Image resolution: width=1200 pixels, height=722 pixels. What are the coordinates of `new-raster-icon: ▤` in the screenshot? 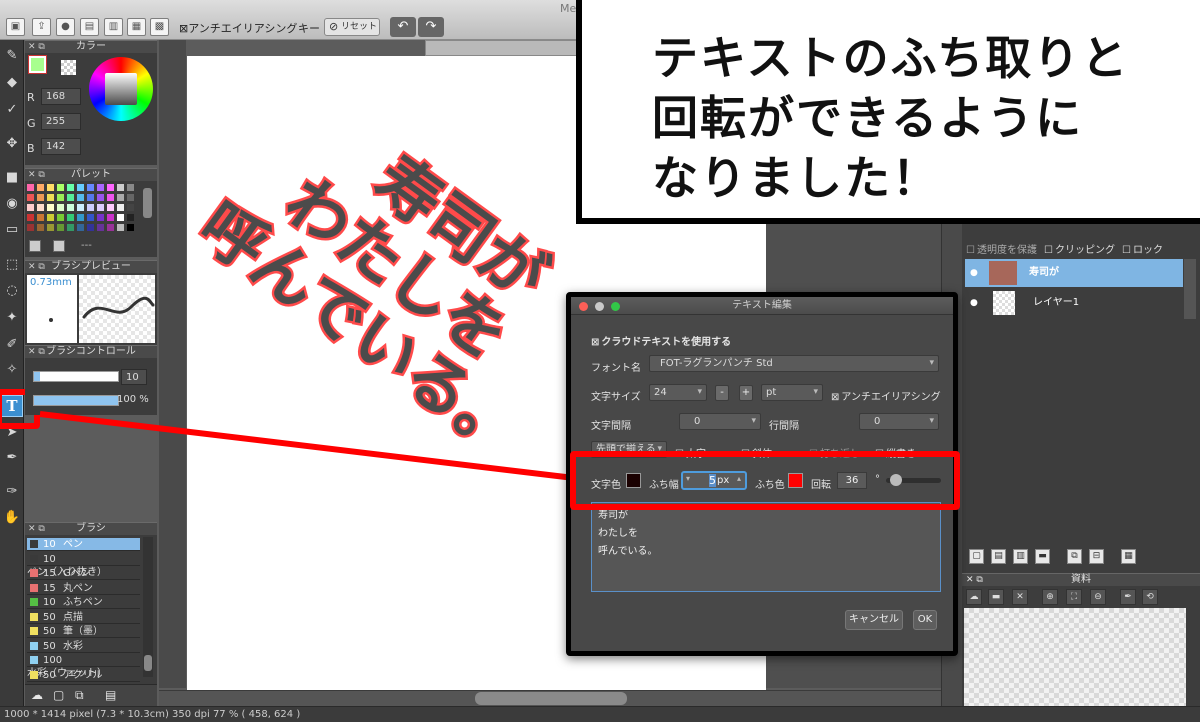 It's located at (998, 556).